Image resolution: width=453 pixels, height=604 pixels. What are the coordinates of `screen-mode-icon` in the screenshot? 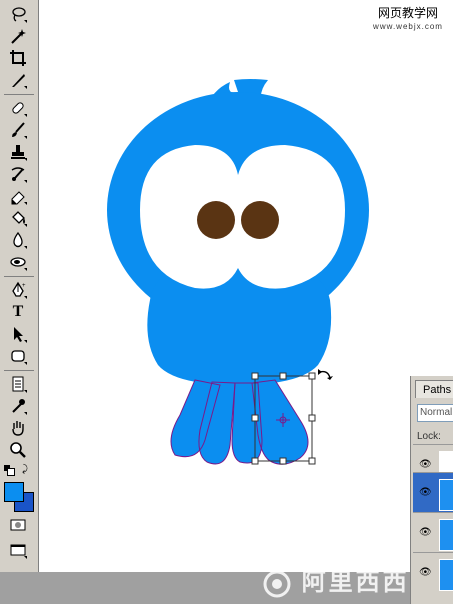 It's located at (18, 550).